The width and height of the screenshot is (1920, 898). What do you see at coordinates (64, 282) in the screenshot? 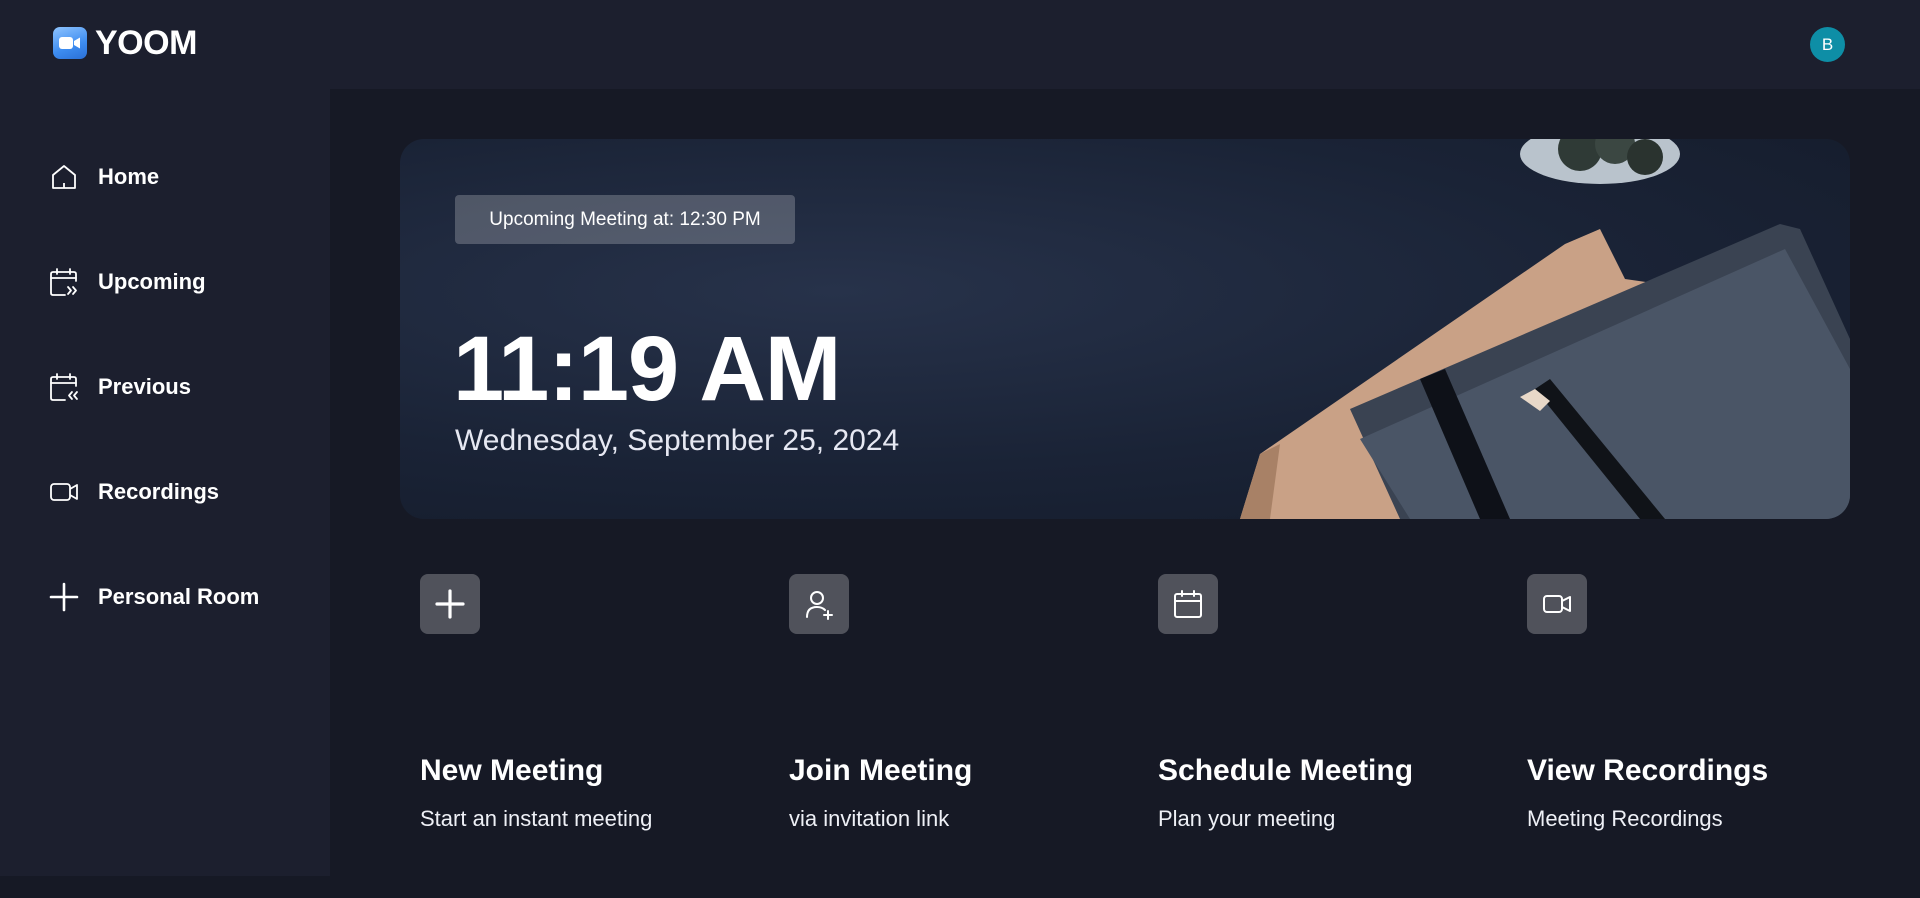
I see `calendar-forward-icon` at bounding box center [64, 282].